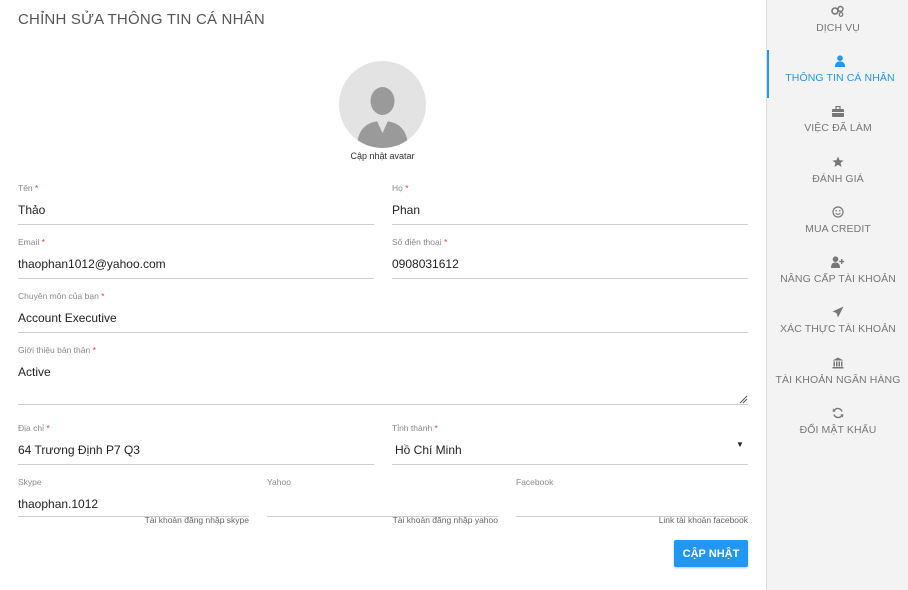 This screenshot has width=908, height=590. Describe the element at coordinates (31, 428) in the screenshot. I see `address-label: Địa chỉ` at that location.